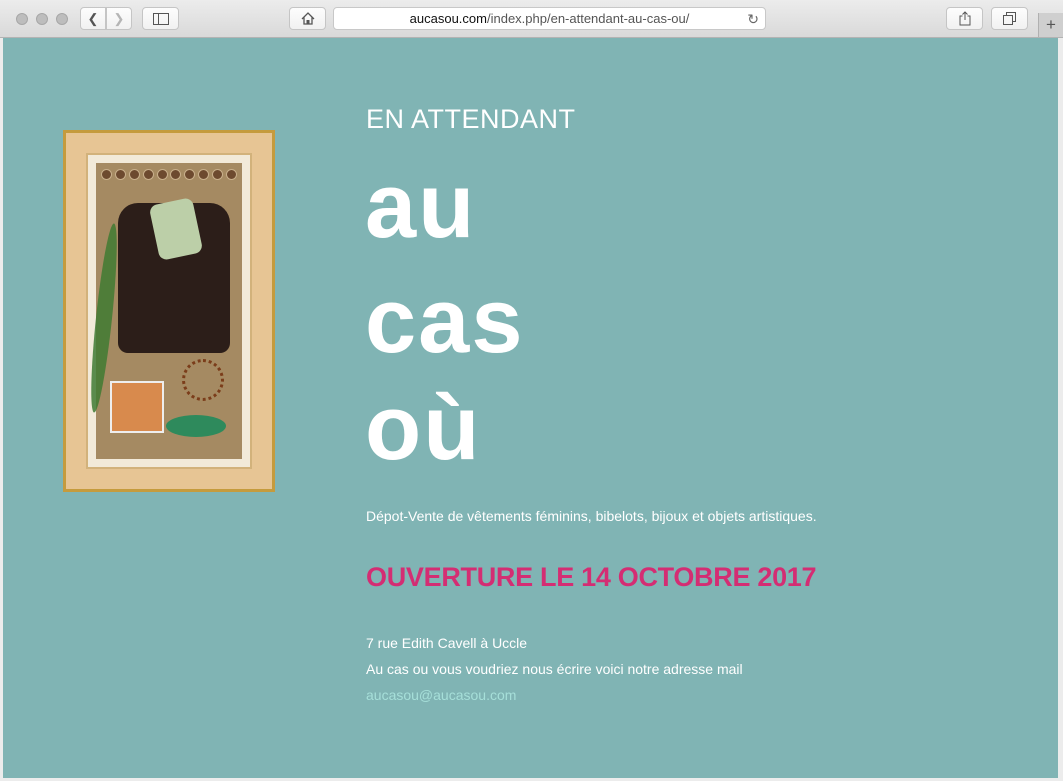 This screenshot has height=781, width=1063. I want to click on logo-line-cas: cas, so click(445, 321).